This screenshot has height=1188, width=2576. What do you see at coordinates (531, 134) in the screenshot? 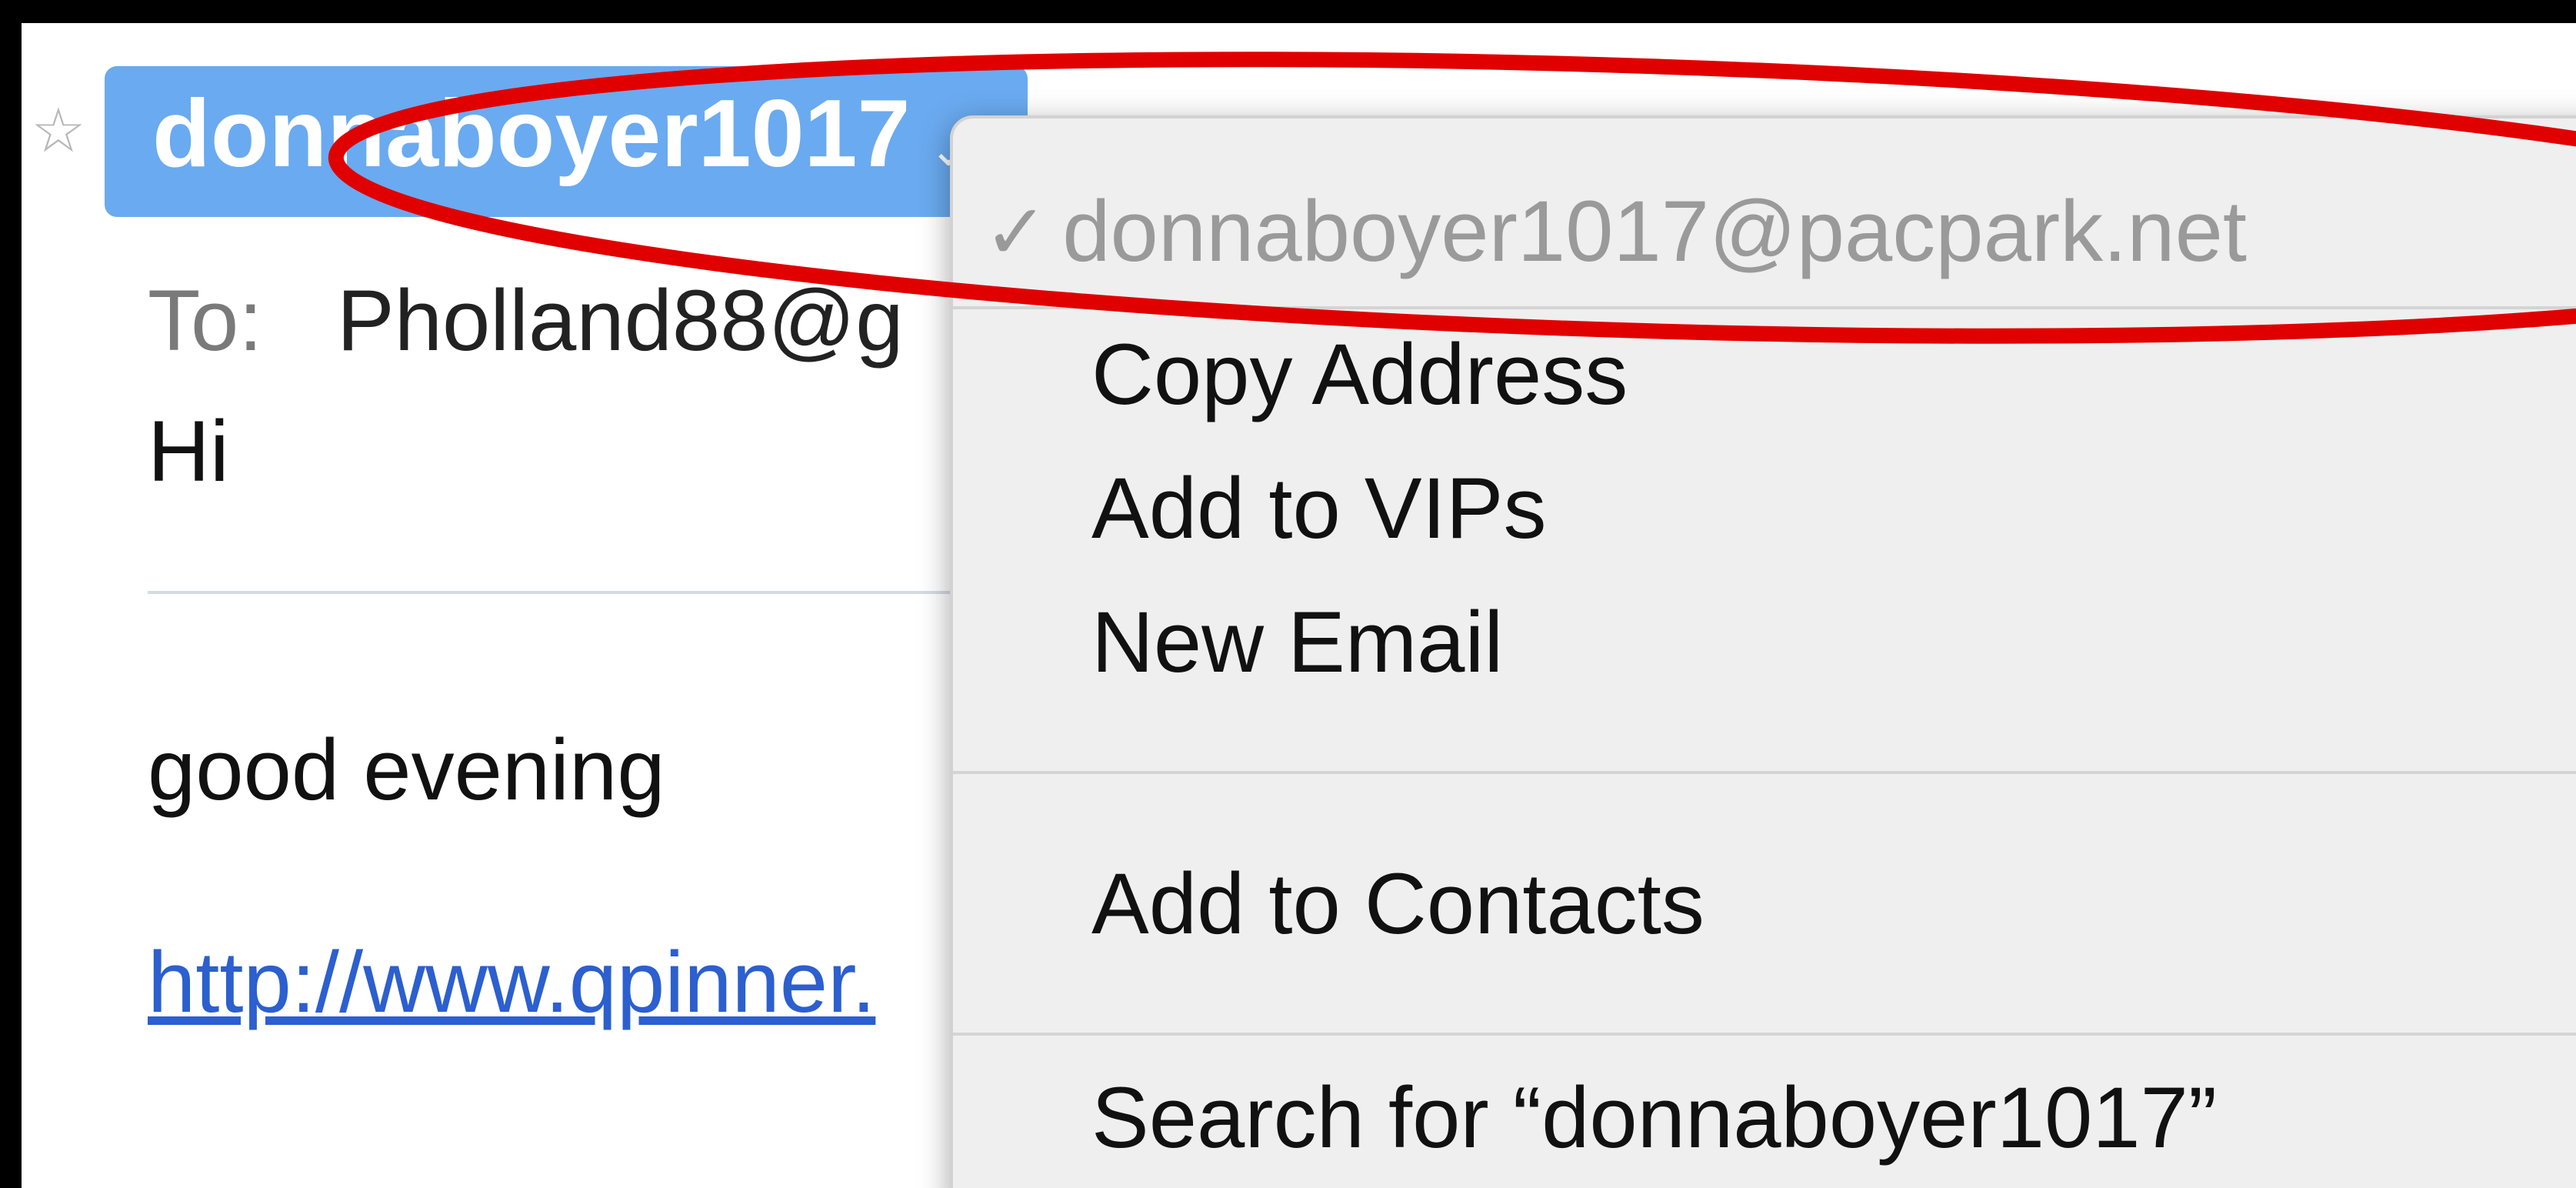
I see `sender-name: donnaboyer1017` at bounding box center [531, 134].